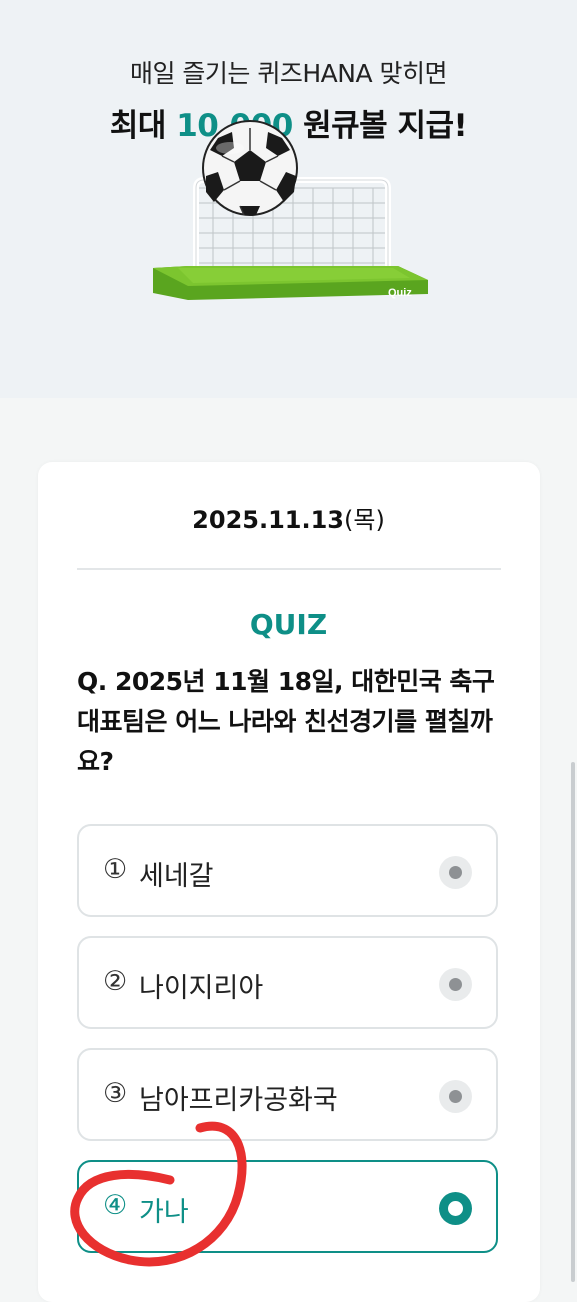 This screenshot has height=1302, width=577. I want to click on option-label: 가나, so click(164, 1212).